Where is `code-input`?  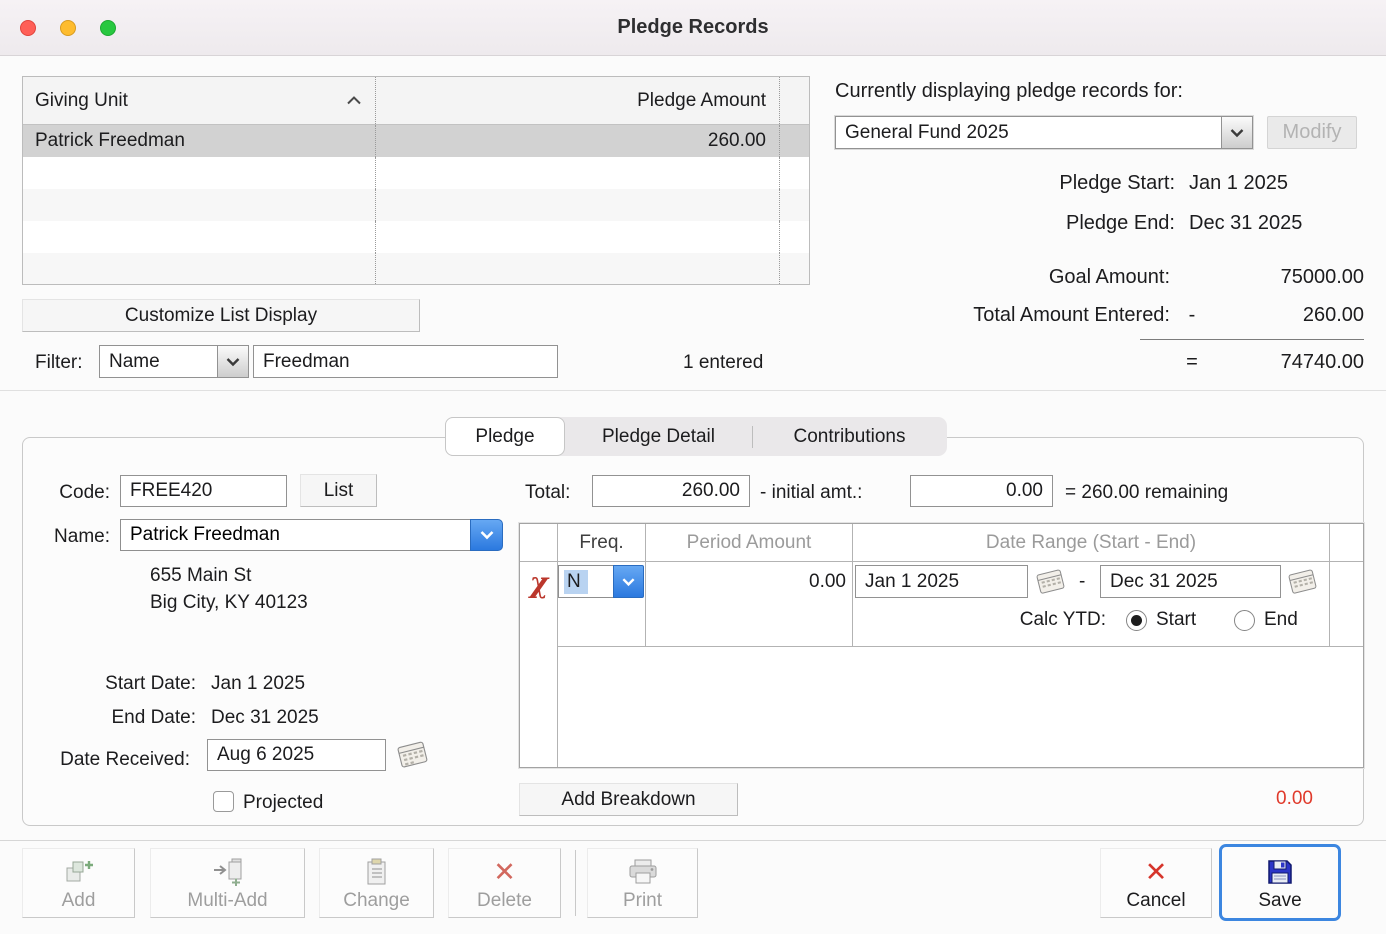 code-input is located at coordinates (203, 491).